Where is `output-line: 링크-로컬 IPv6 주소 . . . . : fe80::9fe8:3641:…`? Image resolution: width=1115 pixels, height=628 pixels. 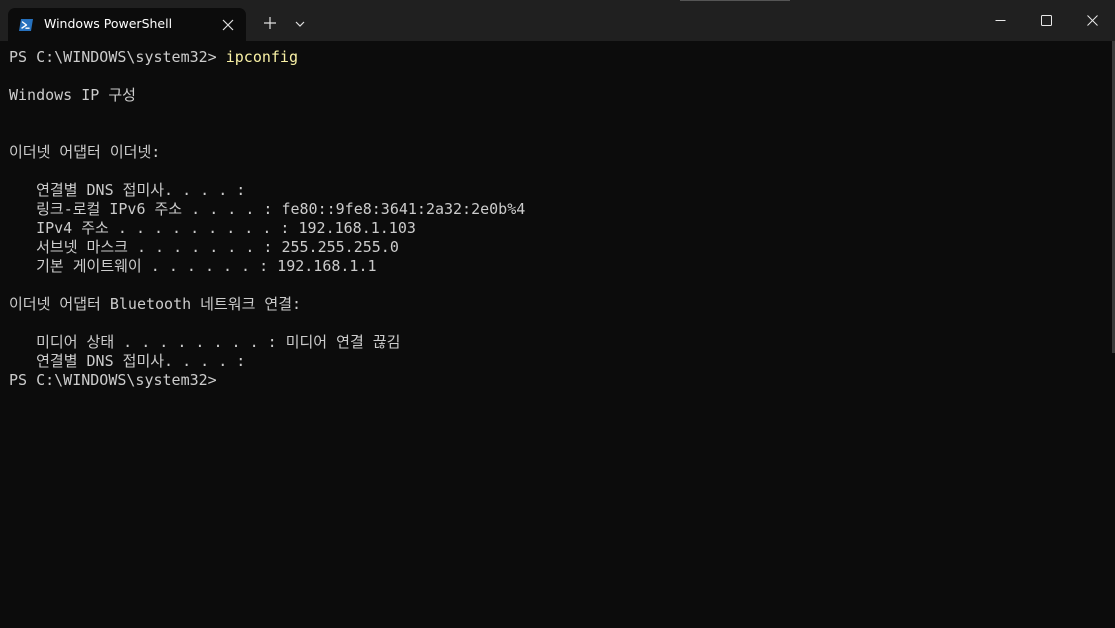 output-line: 링크-로컬 IPv6 주소 . . . . : fe80::9fe8:3641:… is located at coordinates (267, 209).